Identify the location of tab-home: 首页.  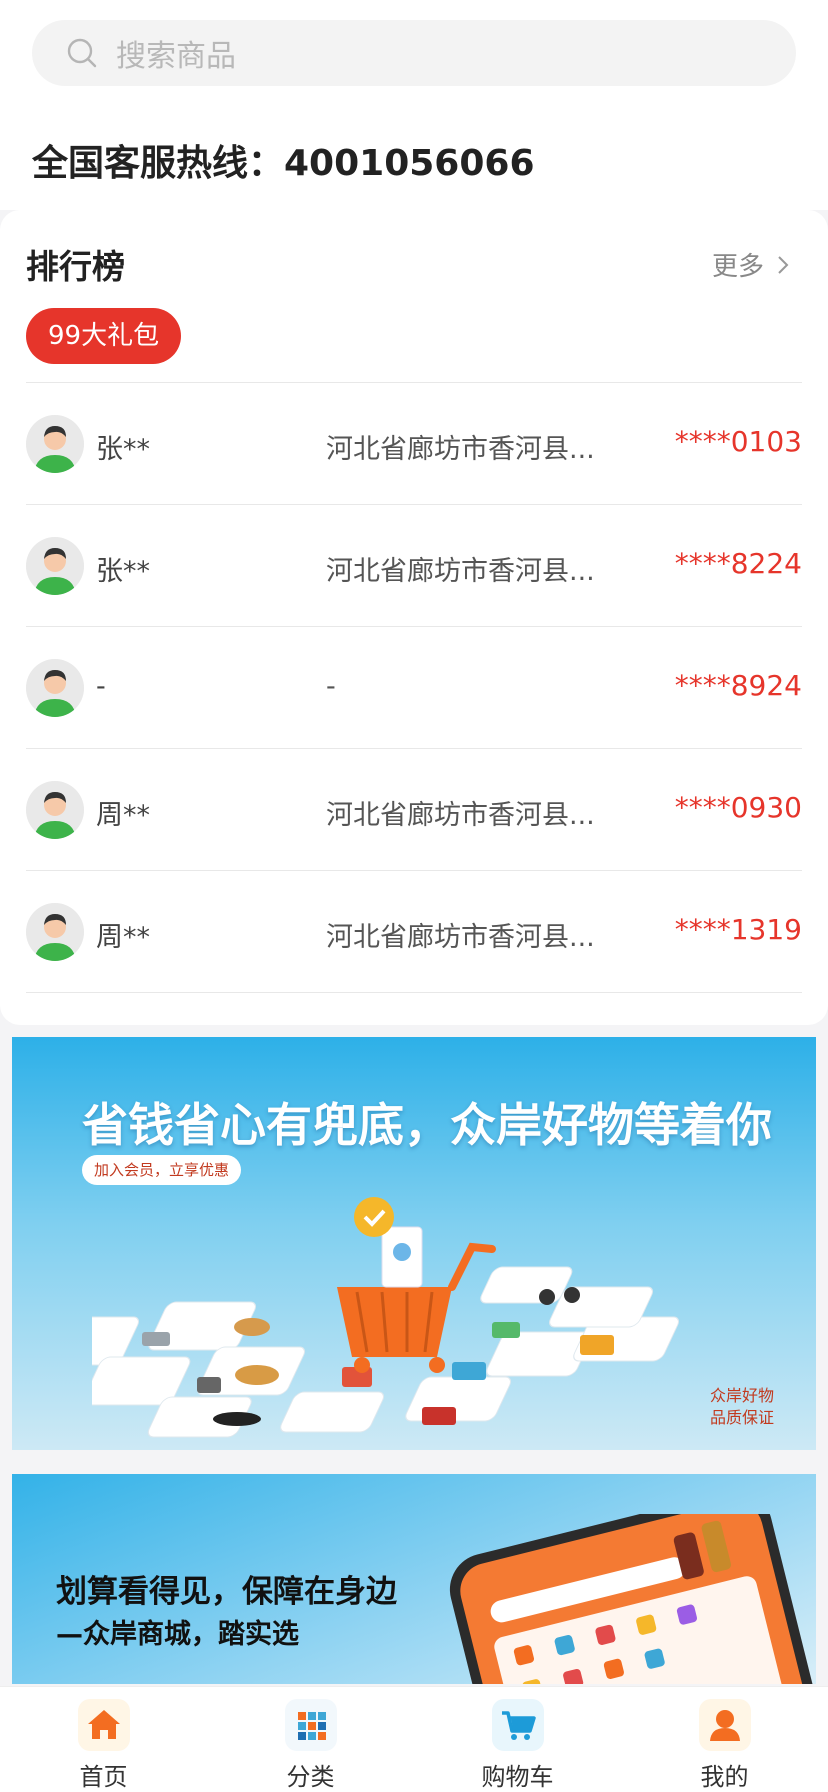
(103, 1739).